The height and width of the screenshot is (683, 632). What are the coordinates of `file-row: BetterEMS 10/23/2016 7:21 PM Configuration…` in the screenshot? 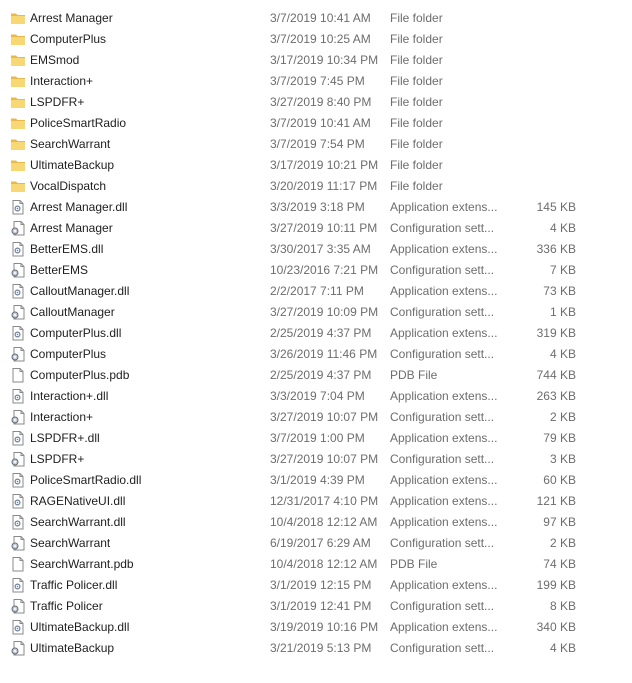 It's located at (316, 270).